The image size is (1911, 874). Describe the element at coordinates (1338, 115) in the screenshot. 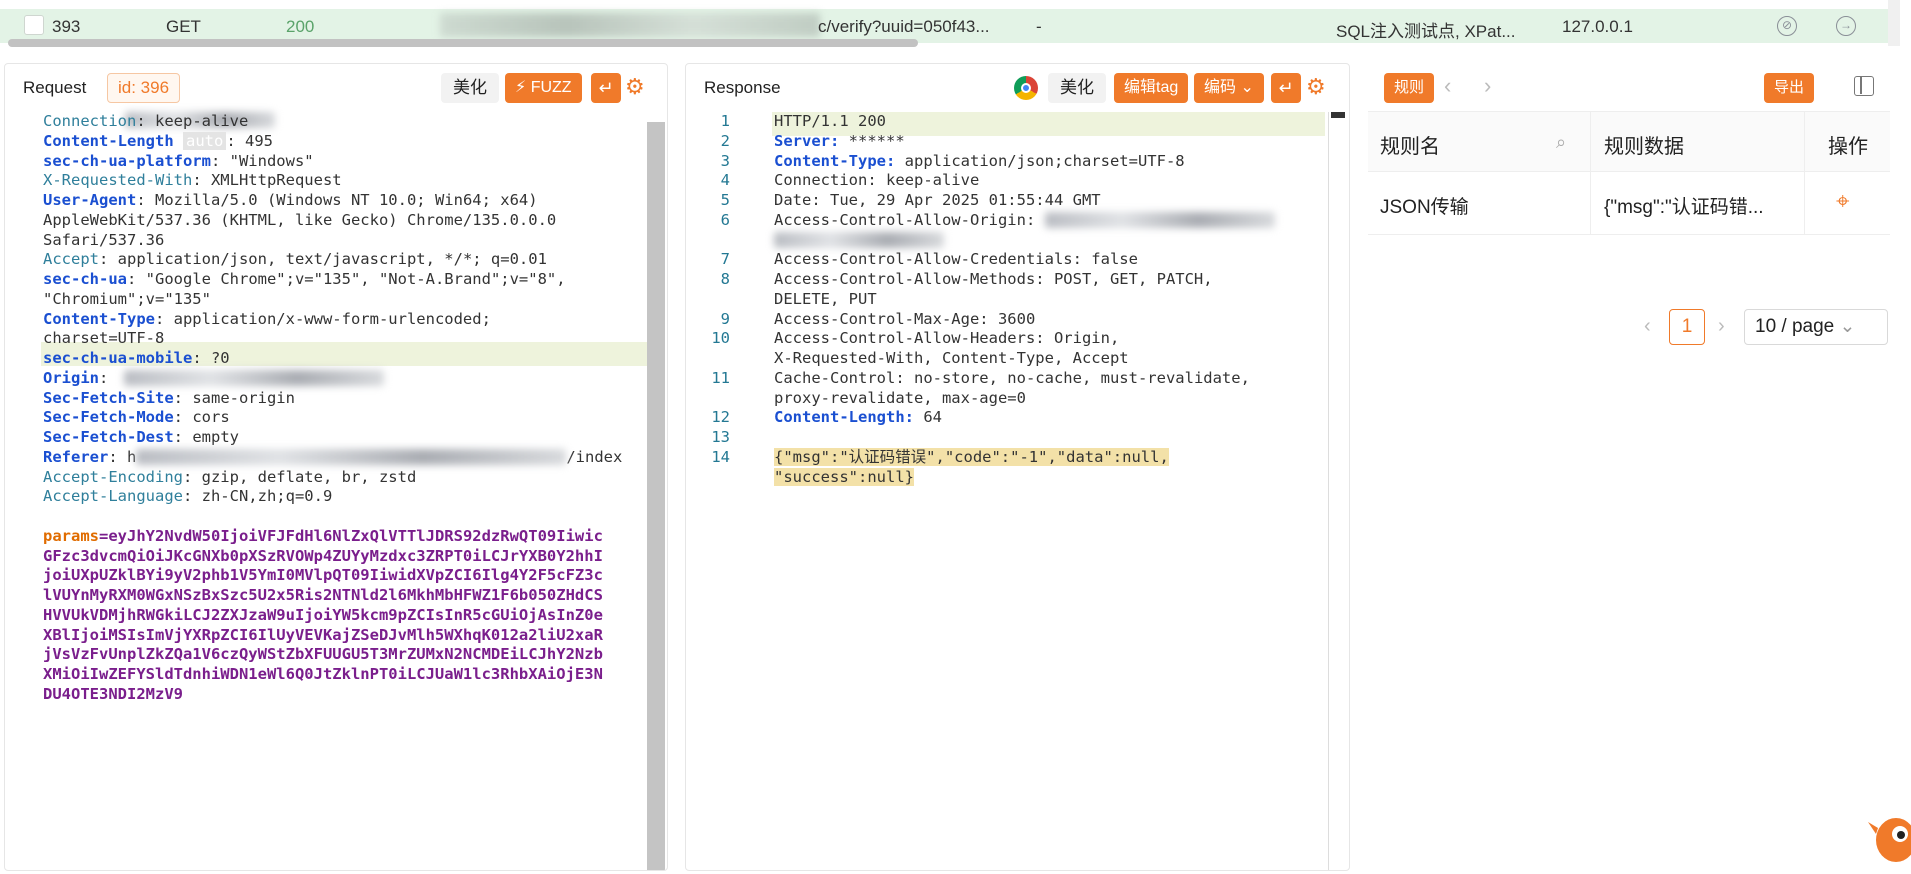

I see `scroll-marker` at that location.